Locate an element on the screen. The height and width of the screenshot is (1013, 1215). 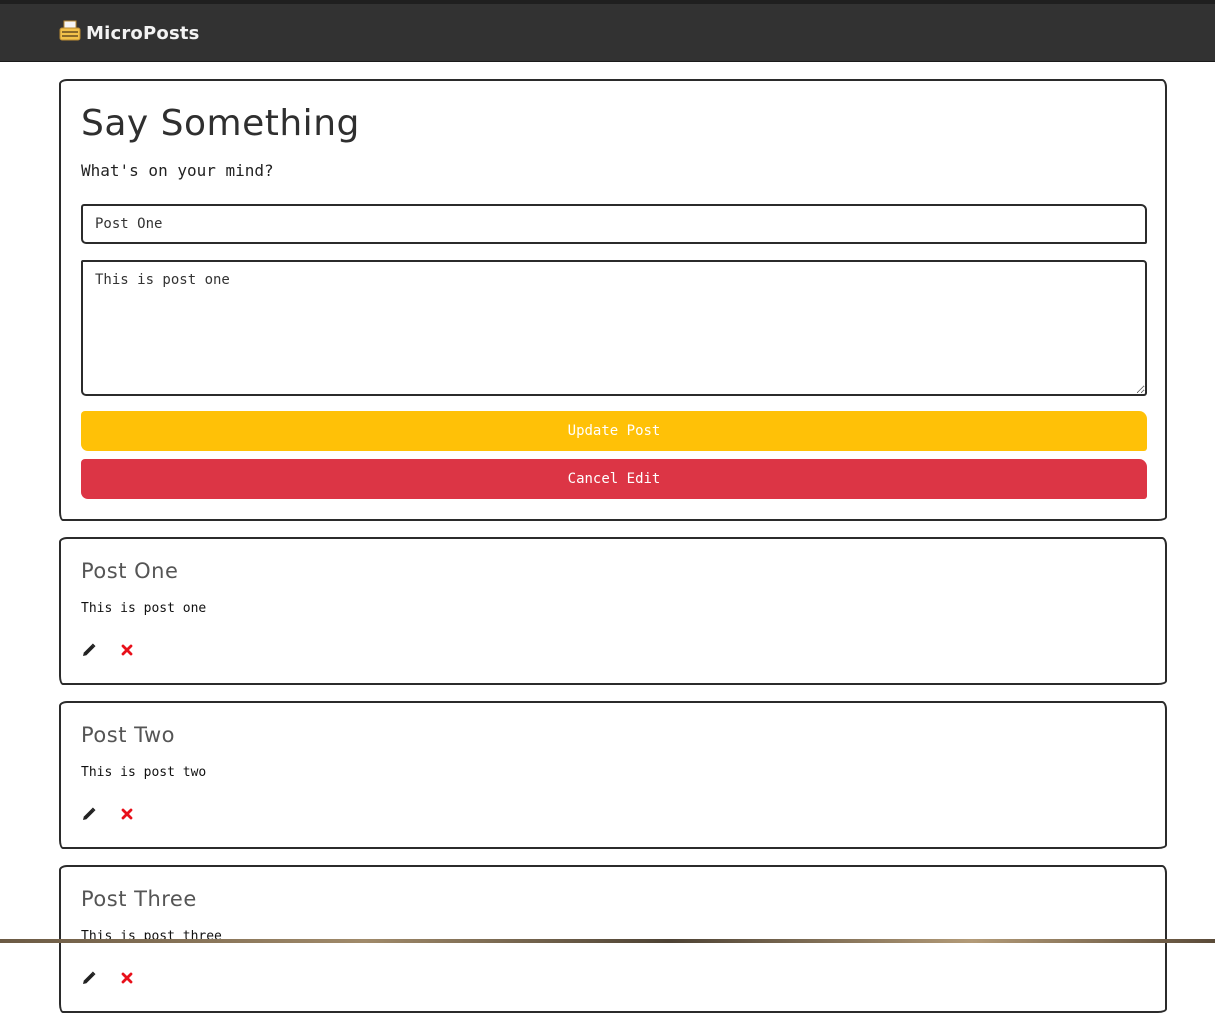
update-post-button: Update Post is located at coordinates (614, 431).